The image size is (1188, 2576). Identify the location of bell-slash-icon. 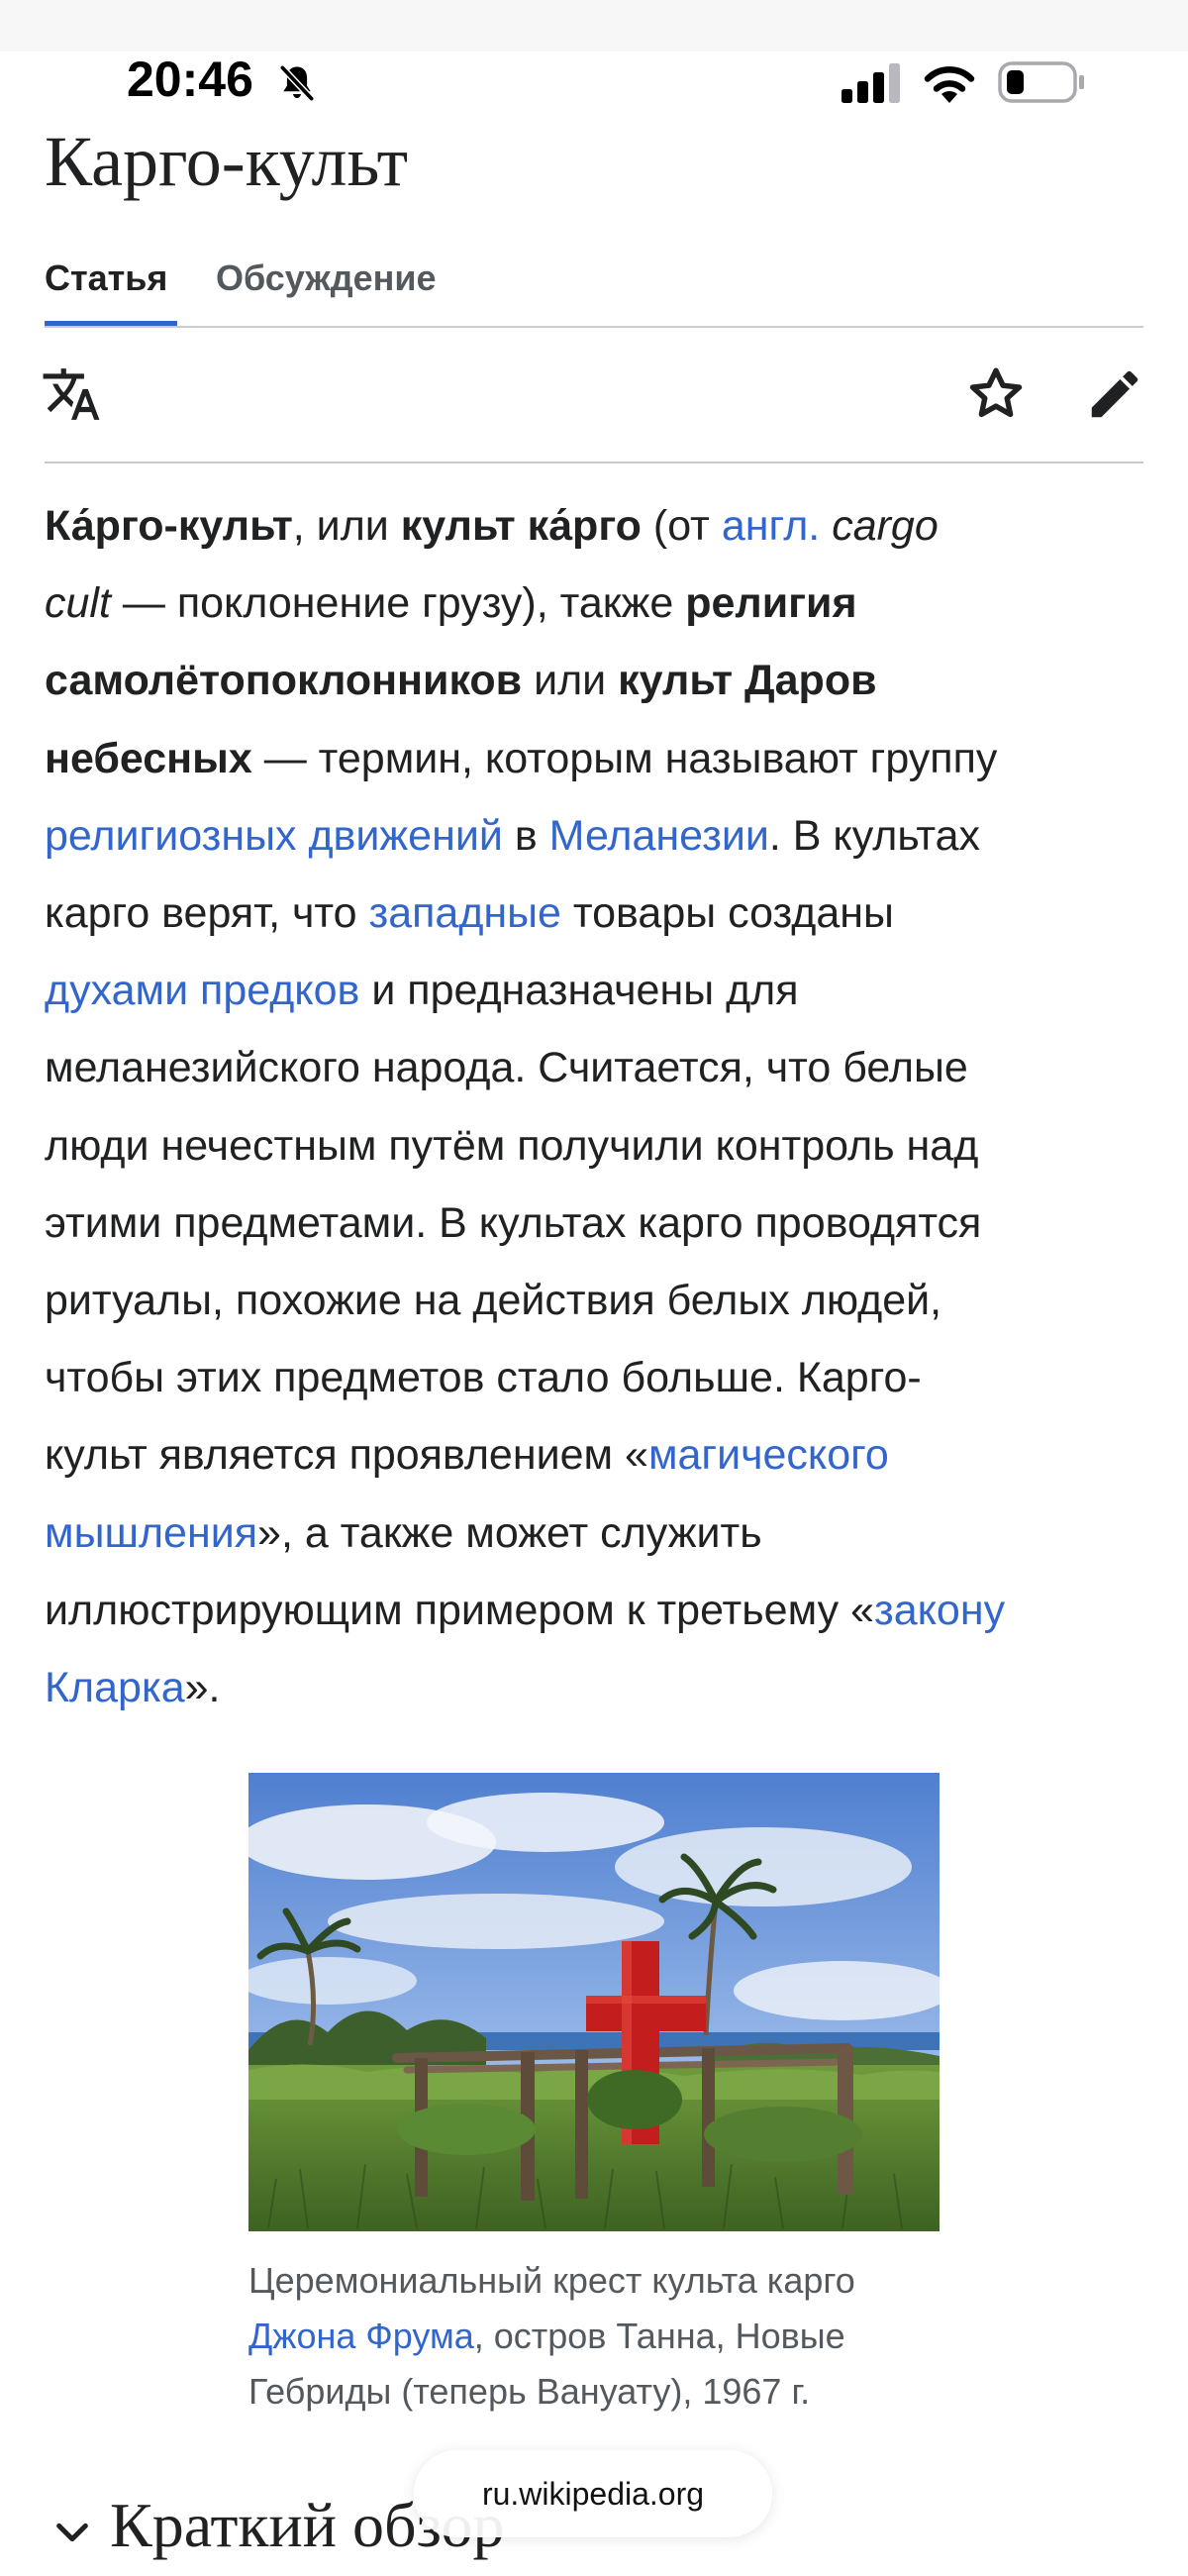
(297, 83).